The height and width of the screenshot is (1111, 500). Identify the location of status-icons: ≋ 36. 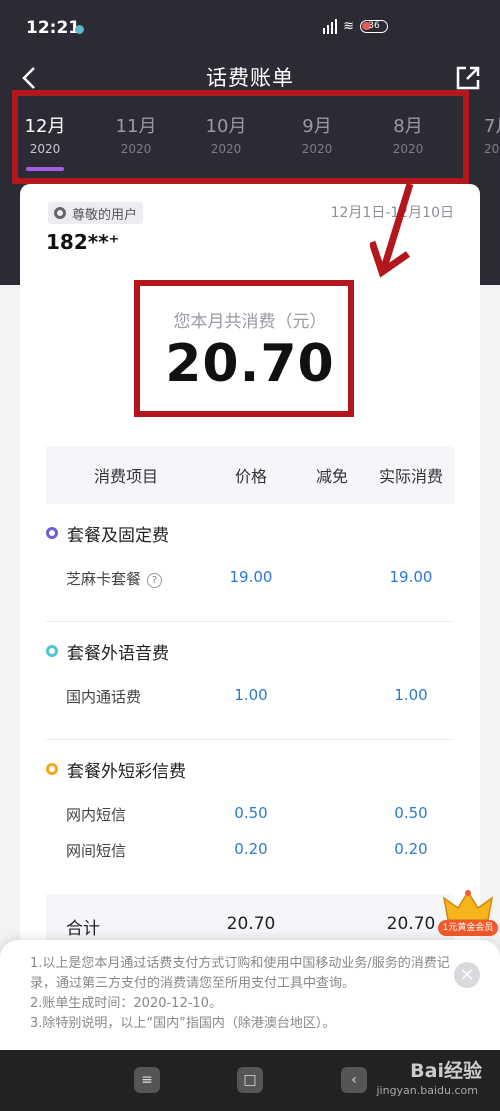
(355, 26).